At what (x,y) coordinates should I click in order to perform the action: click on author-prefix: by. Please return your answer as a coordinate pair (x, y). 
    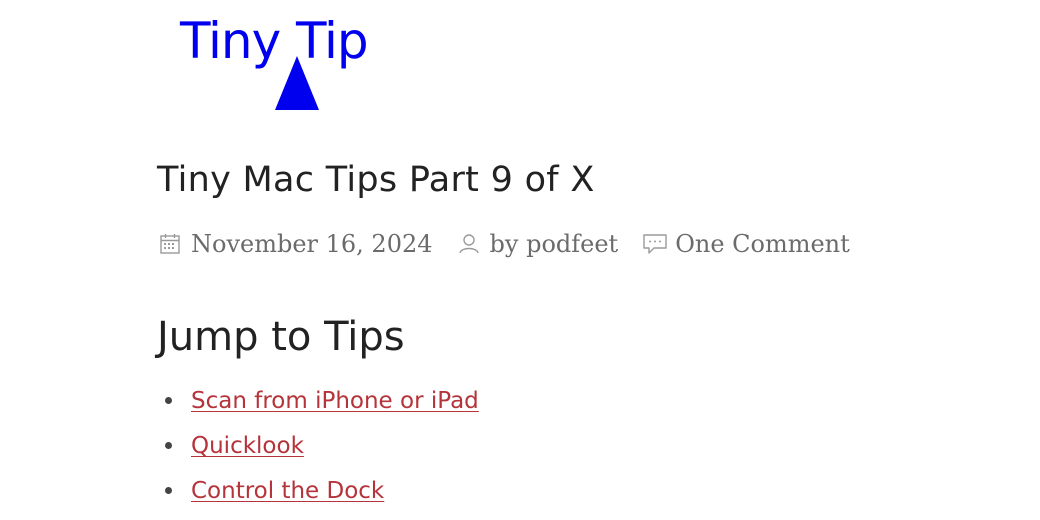
    Looking at the image, I should click on (504, 244).